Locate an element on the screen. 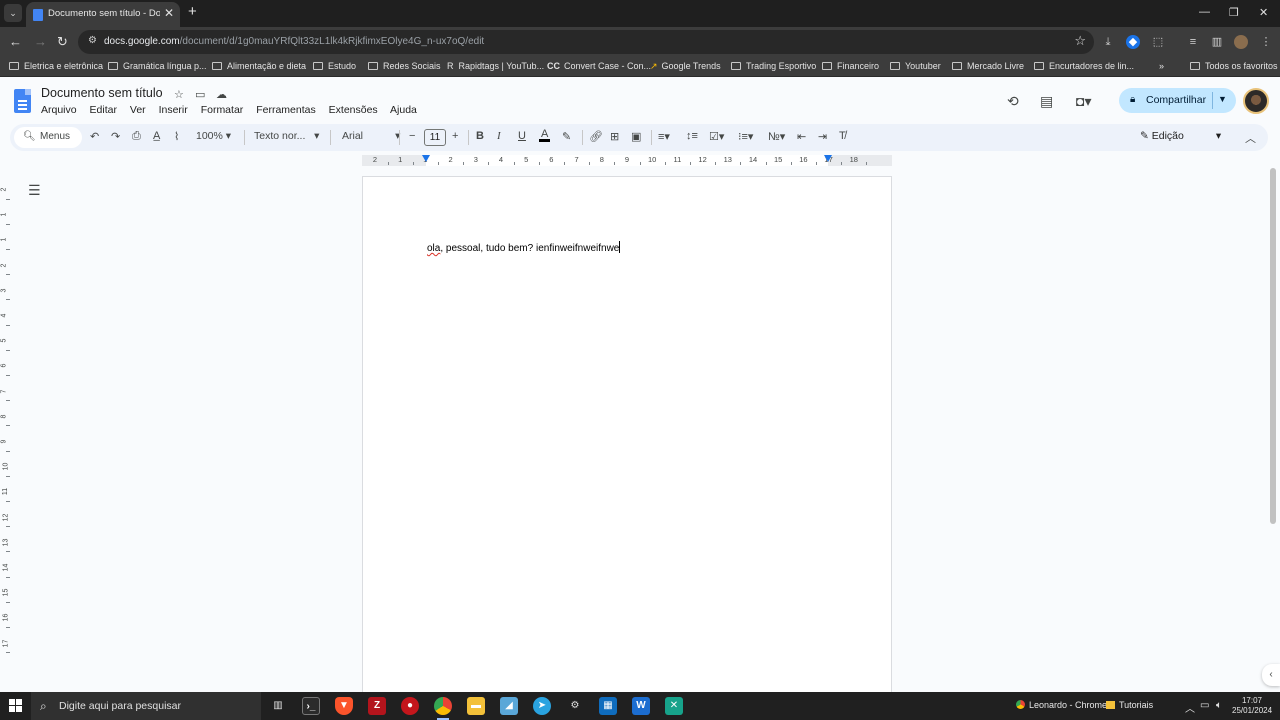  underline-icon: U is located at coordinates (522, 136).